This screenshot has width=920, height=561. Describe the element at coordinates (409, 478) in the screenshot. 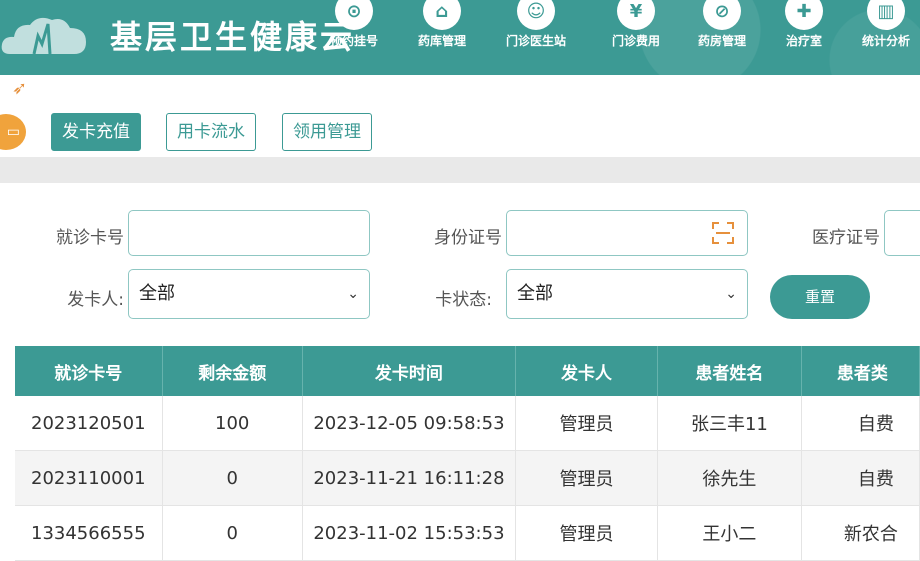

I see `table-cell: 2023-11-21 16:11:28` at that location.